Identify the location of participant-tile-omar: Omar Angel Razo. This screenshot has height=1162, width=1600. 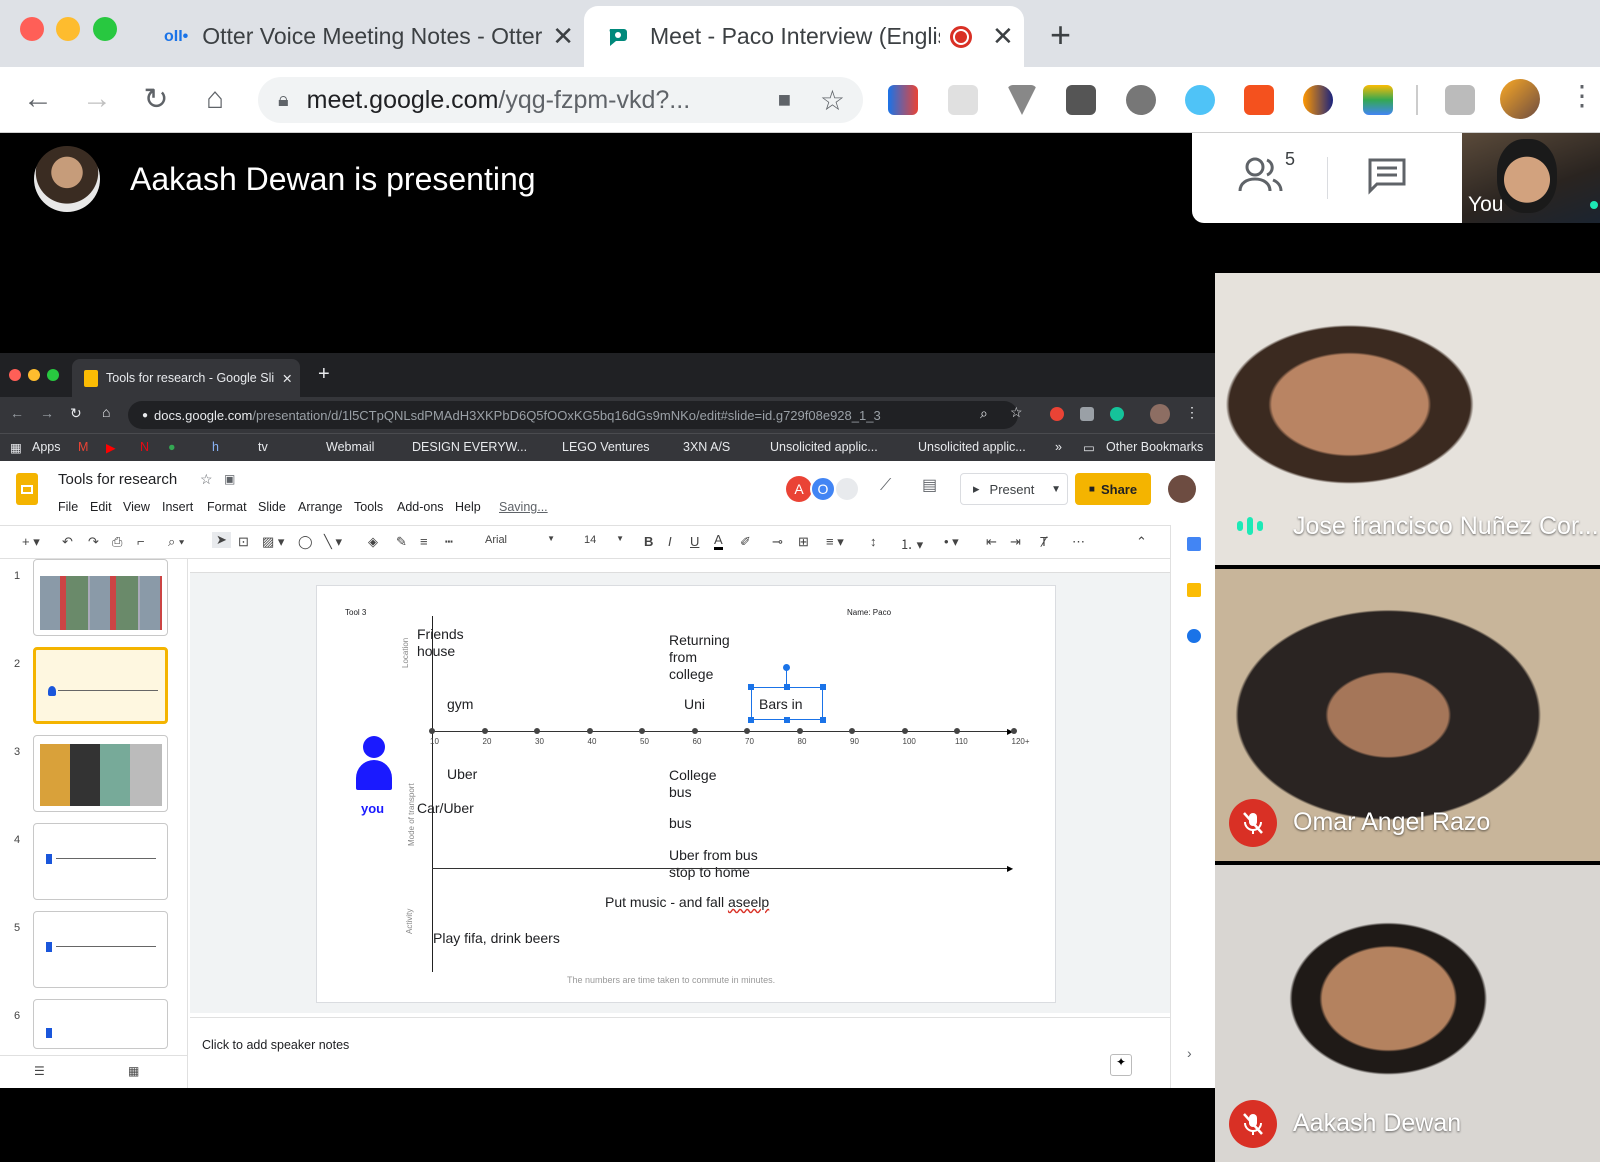
(1407, 715).